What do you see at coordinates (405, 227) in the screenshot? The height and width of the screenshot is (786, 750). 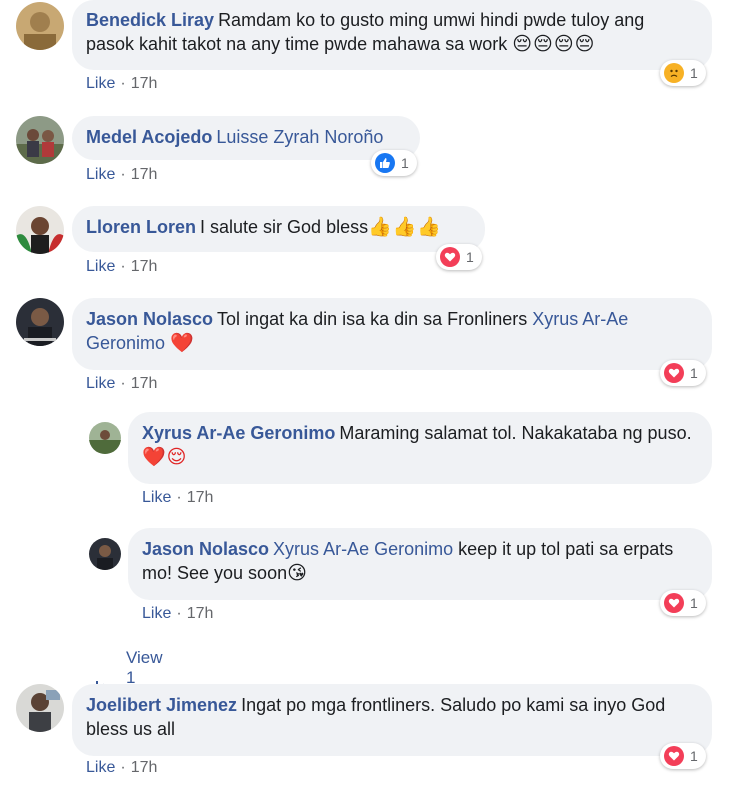 I see `thumbs-up-emoji: 👍👍👍` at bounding box center [405, 227].